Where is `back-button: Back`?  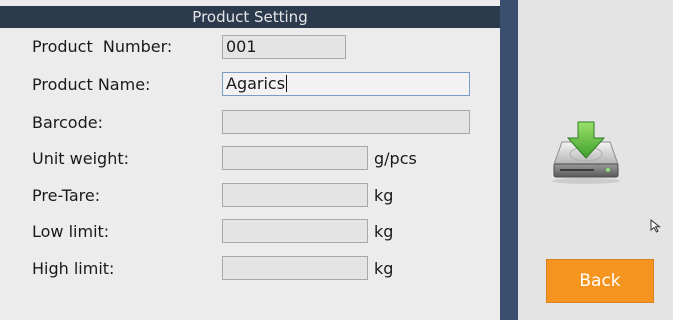 back-button: Back is located at coordinates (600, 281).